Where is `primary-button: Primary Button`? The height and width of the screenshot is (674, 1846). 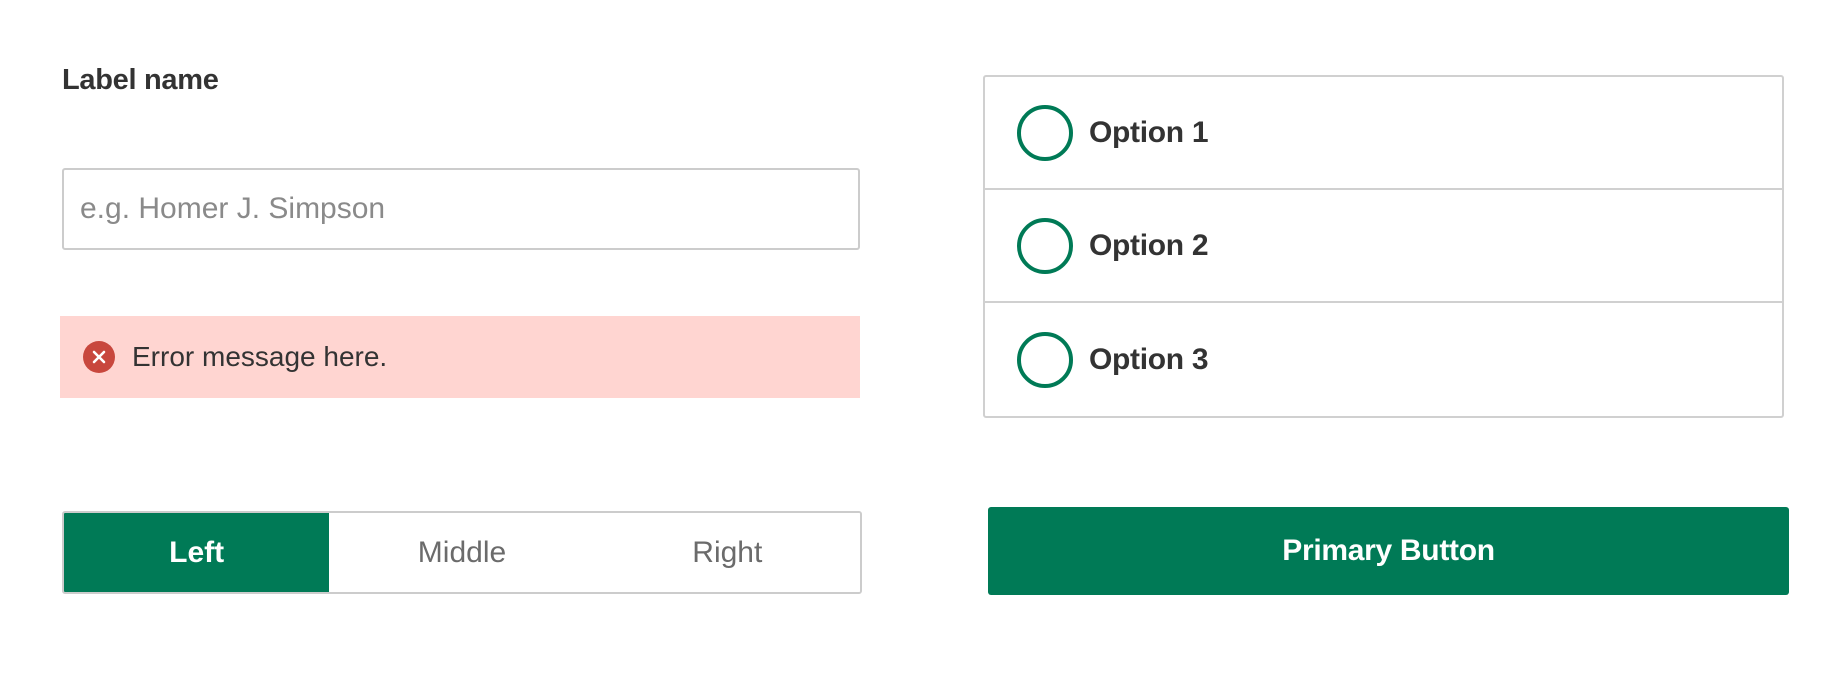
primary-button: Primary Button is located at coordinates (1388, 551).